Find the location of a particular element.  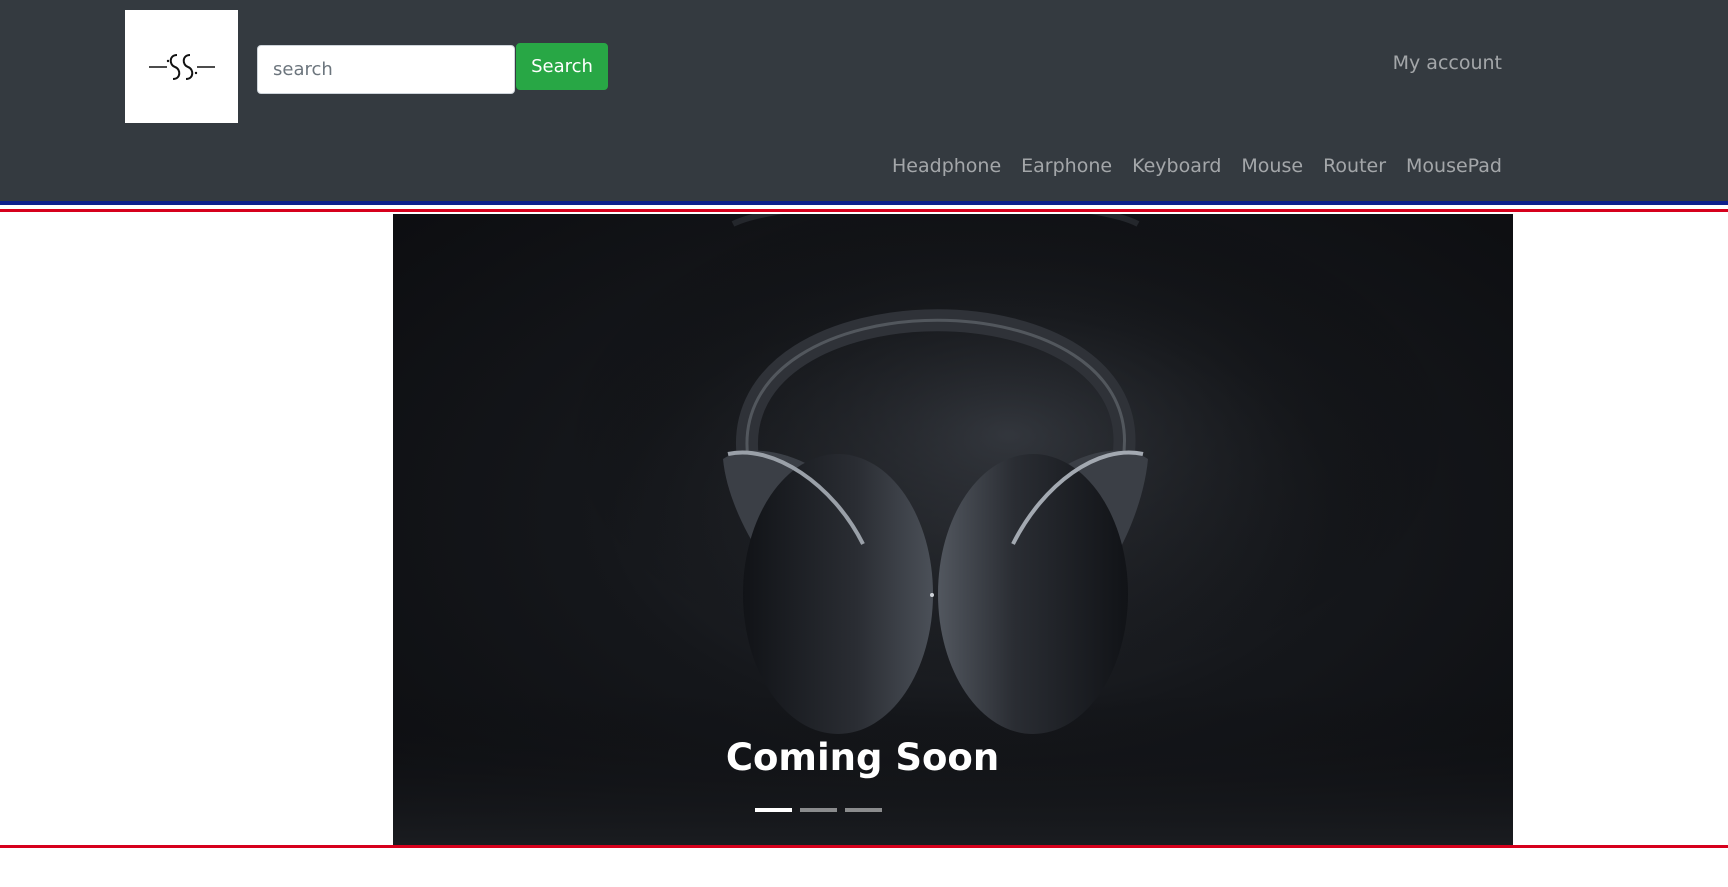

divider-stripe-red is located at coordinates (864, 210).